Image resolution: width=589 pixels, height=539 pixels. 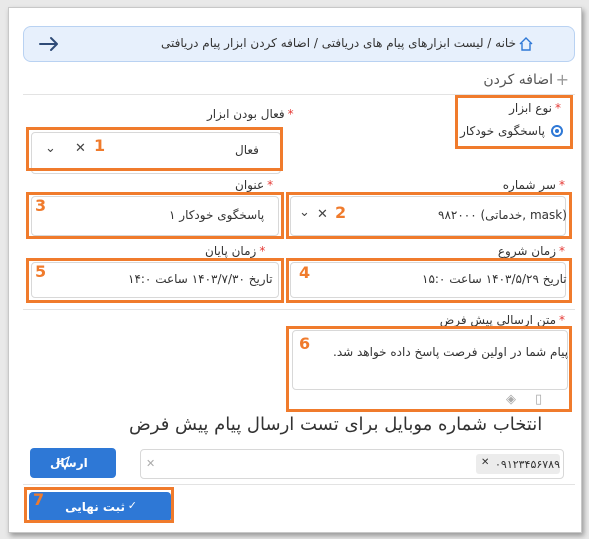 What do you see at coordinates (69, 463) in the screenshot?
I see `send-button-label: ارسال` at bounding box center [69, 463].